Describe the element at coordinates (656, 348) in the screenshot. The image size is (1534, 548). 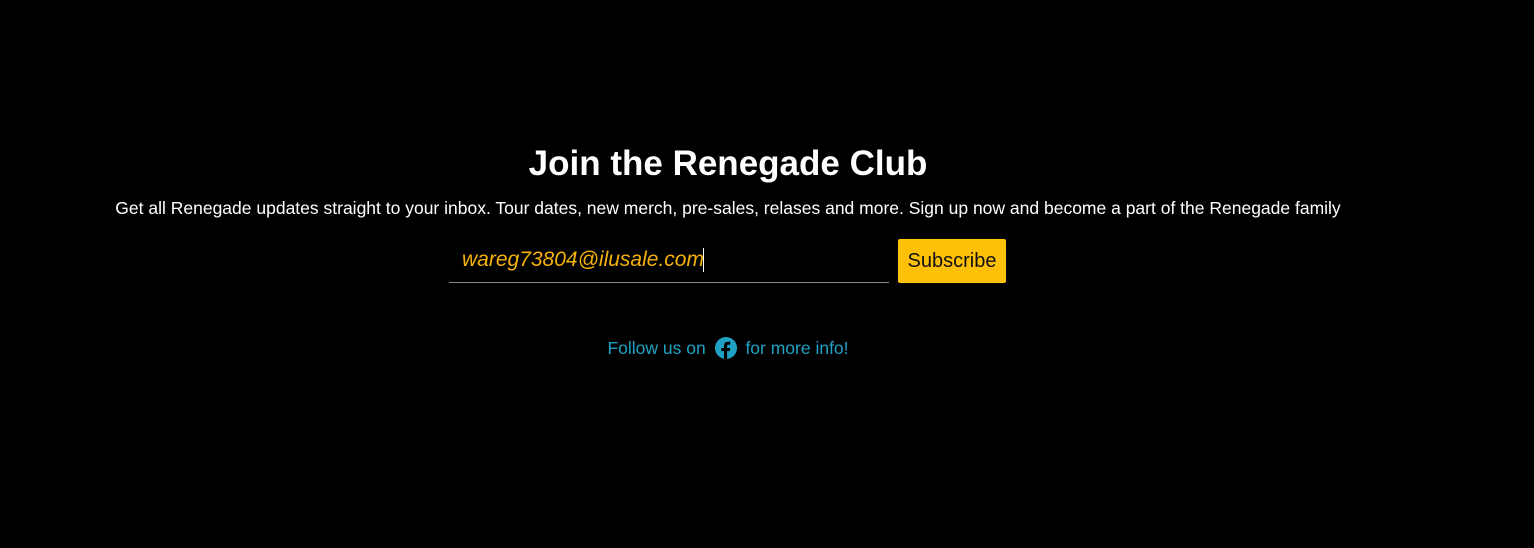
I see `follow-prefix: Follow us on` at that location.